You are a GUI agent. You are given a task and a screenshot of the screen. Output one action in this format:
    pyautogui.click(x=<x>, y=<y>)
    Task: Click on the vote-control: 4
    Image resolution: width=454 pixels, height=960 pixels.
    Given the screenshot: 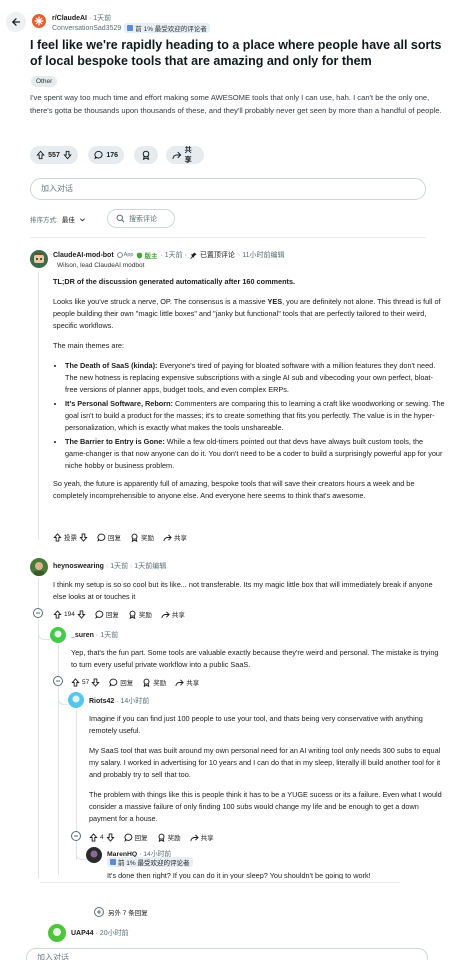 What is the action you would take?
    pyautogui.click(x=102, y=837)
    